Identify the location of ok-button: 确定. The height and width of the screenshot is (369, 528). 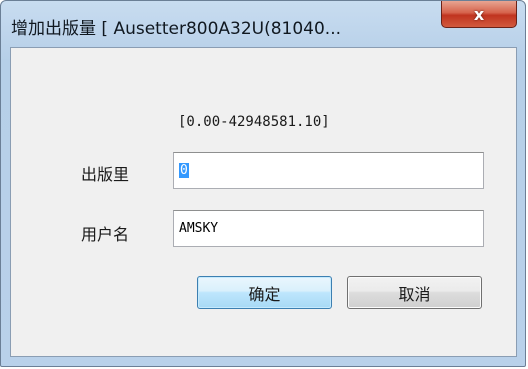
(264, 292).